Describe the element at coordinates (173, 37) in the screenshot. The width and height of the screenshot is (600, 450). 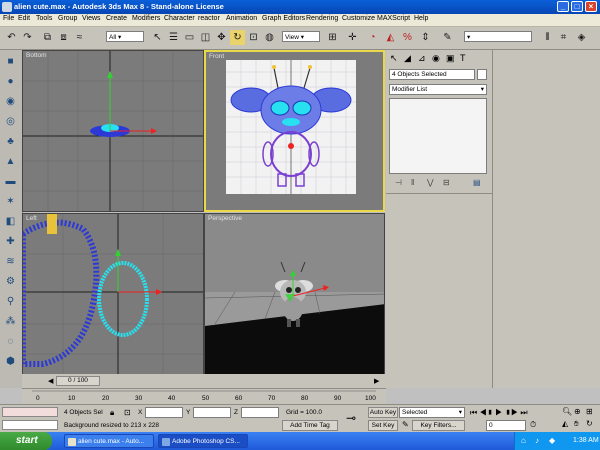
I see `select-by-name-icon: ☰` at that location.